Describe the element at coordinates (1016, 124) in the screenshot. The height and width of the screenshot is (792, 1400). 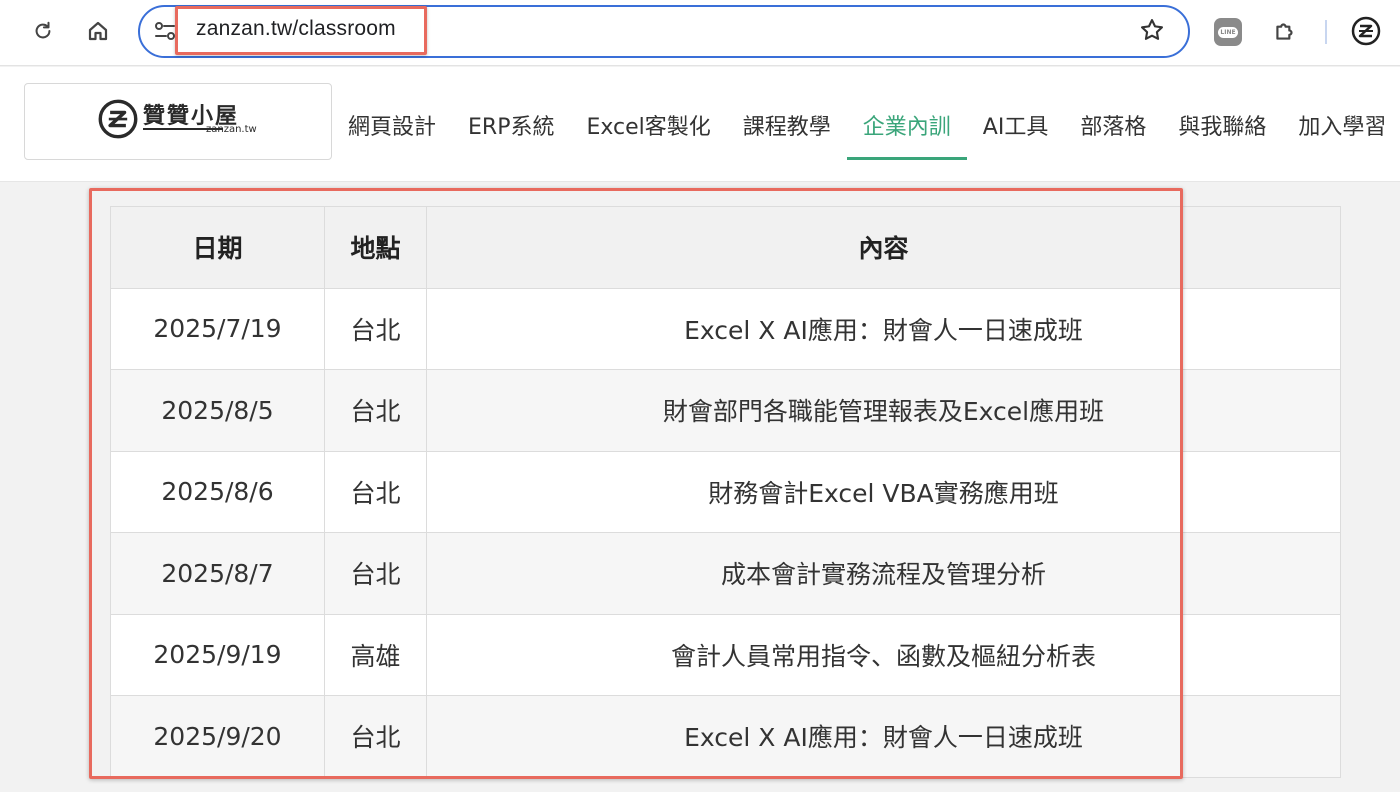
I see `nav-item-ai-tools: AI工具` at that location.